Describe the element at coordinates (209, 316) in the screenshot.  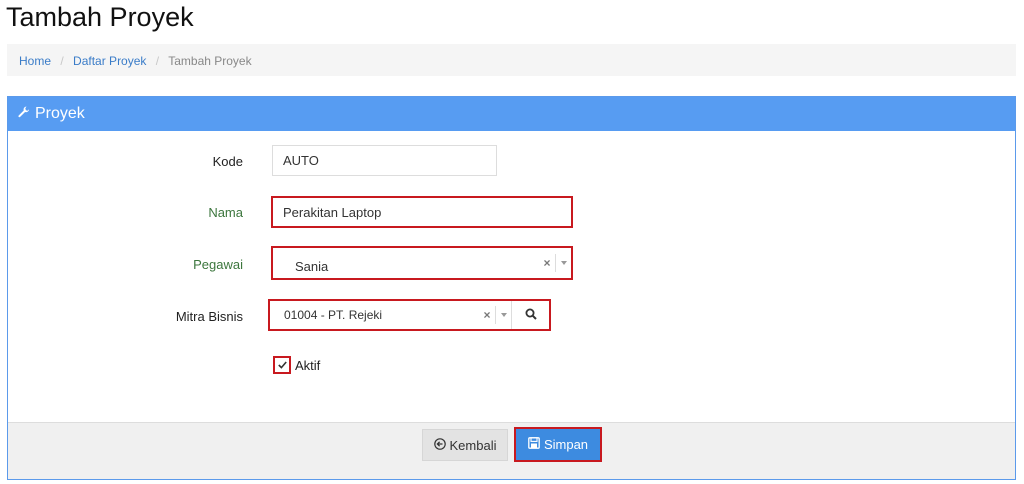
I see `mitra-label: Mitra Bisnis` at that location.